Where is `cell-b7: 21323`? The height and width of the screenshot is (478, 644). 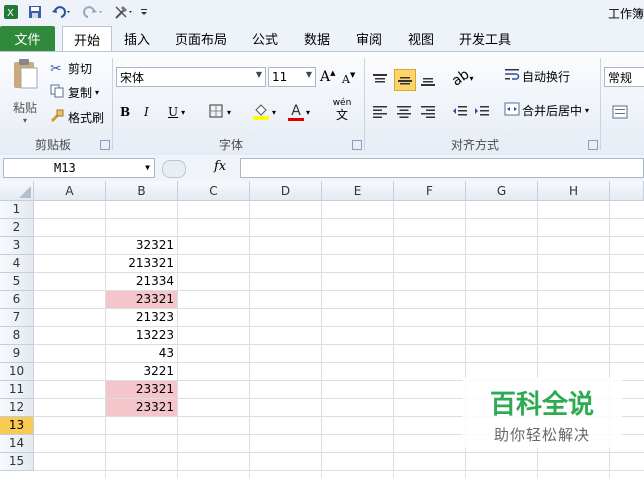 cell-b7: 21323 is located at coordinates (141, 317).